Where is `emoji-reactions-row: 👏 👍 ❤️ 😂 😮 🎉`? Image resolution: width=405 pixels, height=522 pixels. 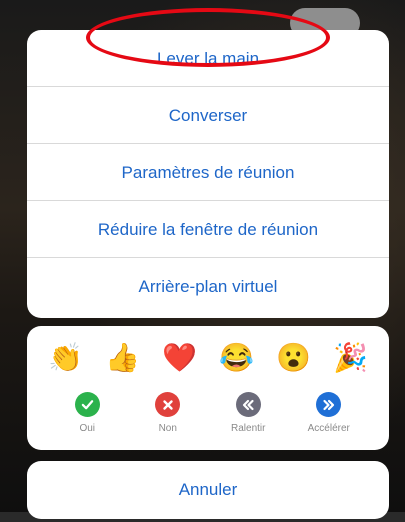 emoji-reactions-row: 👏 👍 ❤️ 😂 😮 🎉 is located at coordinates (208, 358).